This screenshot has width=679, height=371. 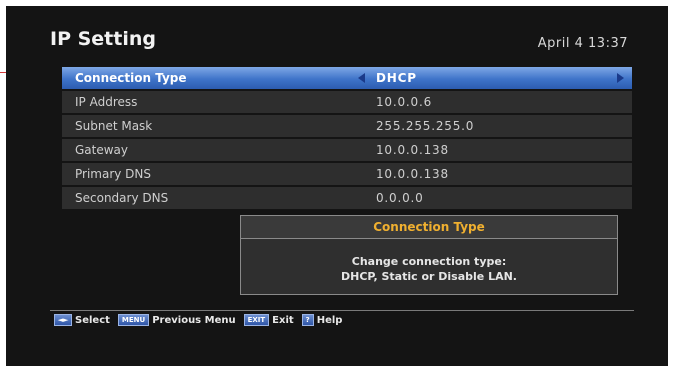 I want to click on footer-divider, so click(x=342, y=310).